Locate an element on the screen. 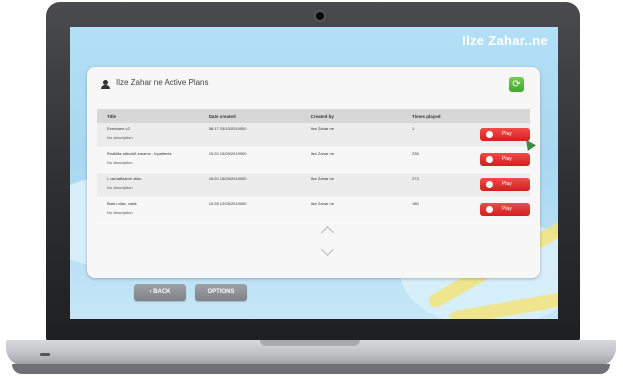 Image resolution: width=623 pixels, height=380 pixels. column-header-times-played: Times played is located at coordinates (436, 116).